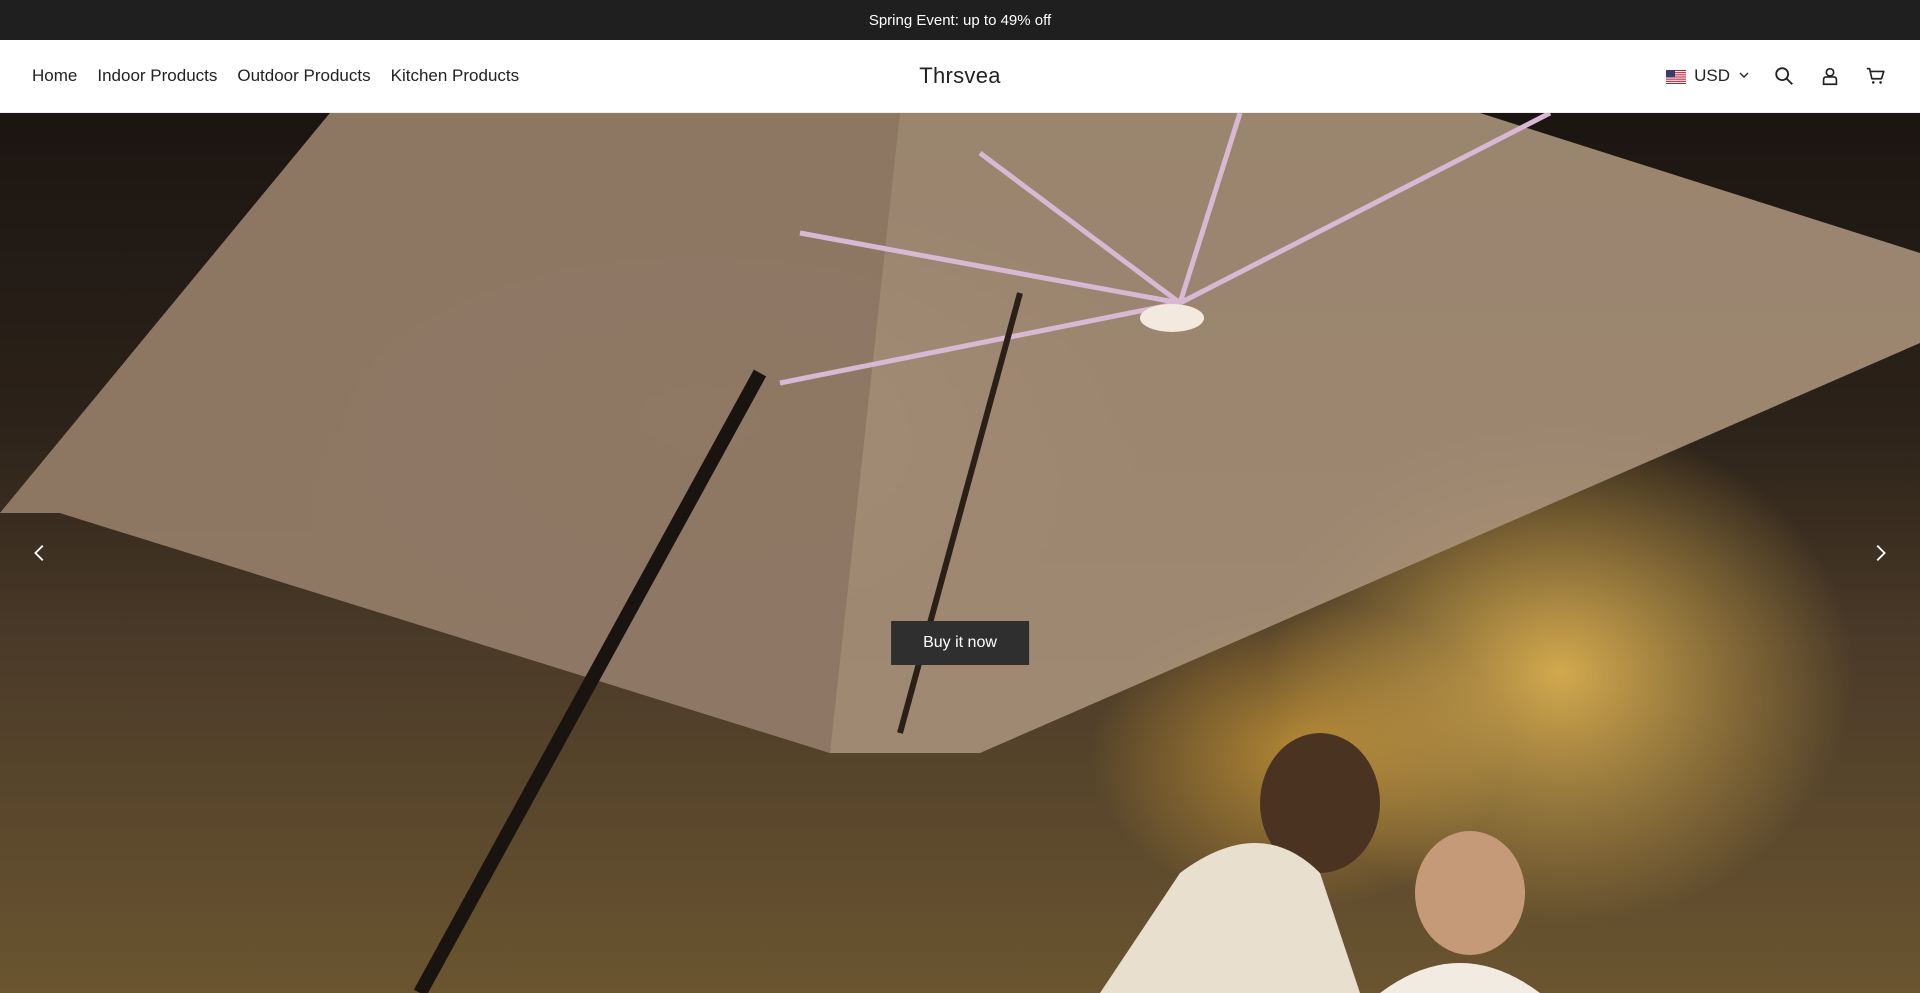 The width and height of the screenshot is (1920, 993). I want to click on header-actions: USD, so click(1777, 76).